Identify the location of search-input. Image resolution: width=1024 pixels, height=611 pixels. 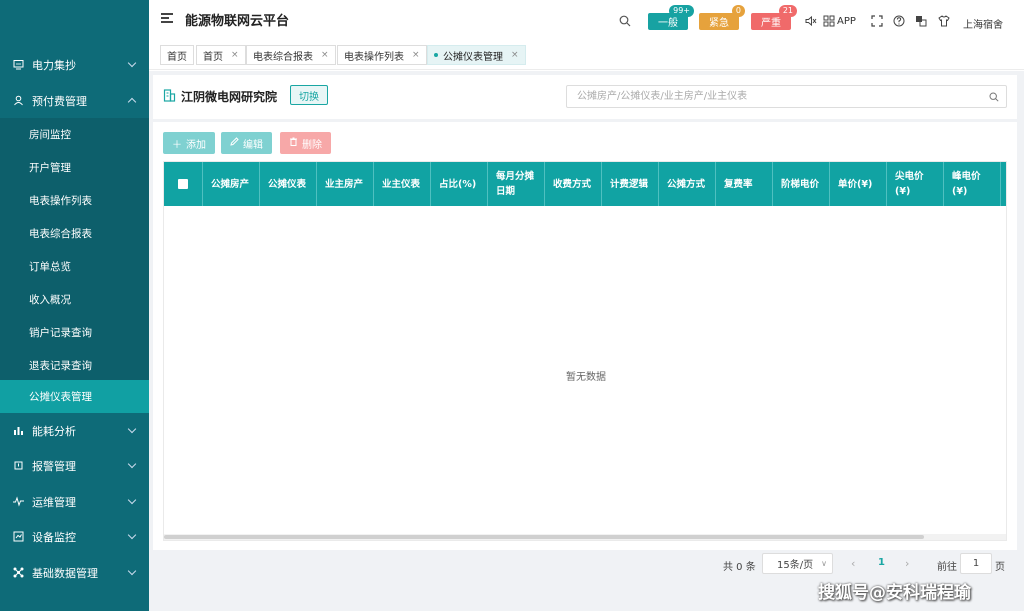
(786, 96).